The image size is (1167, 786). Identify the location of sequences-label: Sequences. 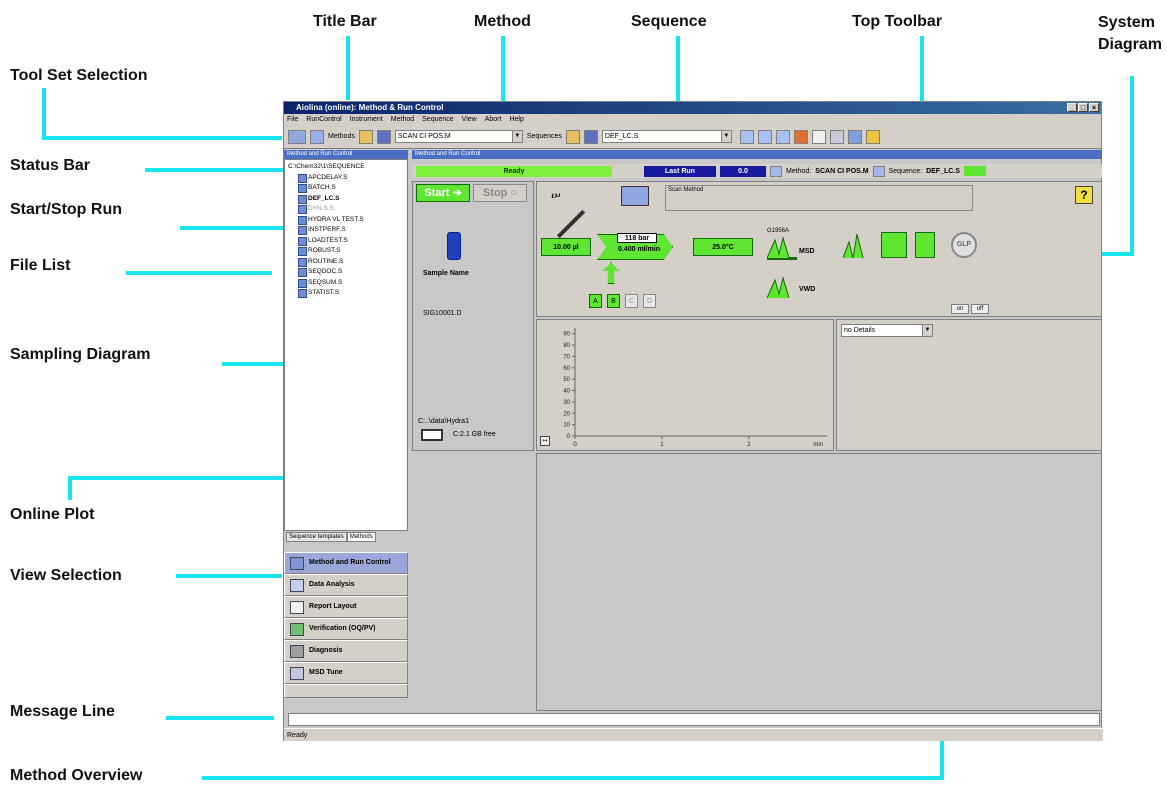
(544, 136).